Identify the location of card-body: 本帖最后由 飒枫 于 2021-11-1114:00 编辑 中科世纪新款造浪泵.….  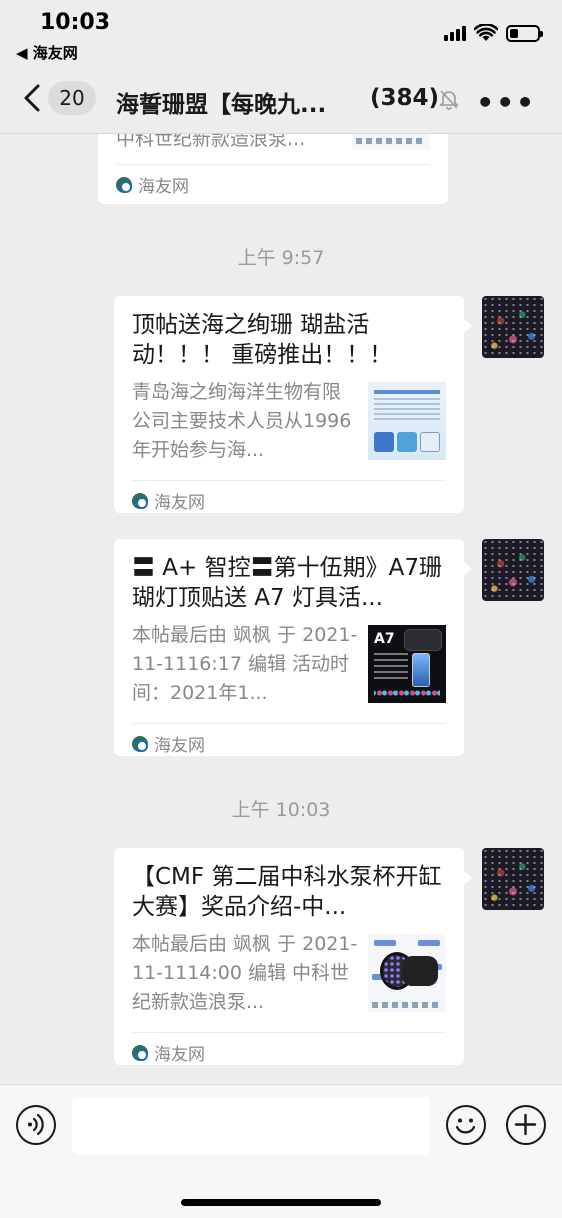
(289, 976).